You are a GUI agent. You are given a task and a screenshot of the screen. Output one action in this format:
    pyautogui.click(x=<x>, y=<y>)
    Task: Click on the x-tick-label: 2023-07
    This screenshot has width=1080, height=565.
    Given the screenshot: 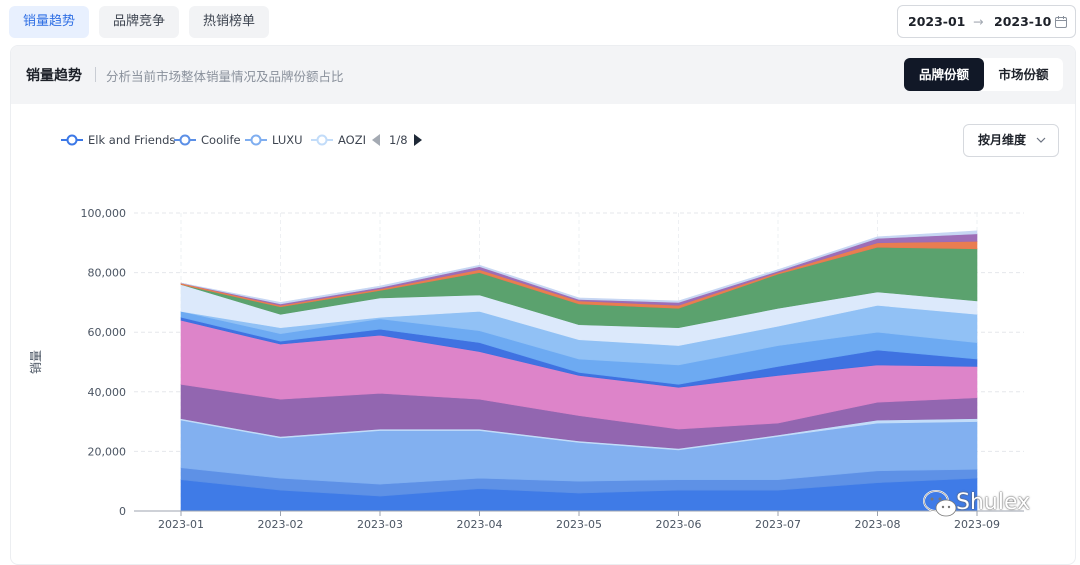 What is the action you would take?
    pyautogui.click(x=778, y=524)
    